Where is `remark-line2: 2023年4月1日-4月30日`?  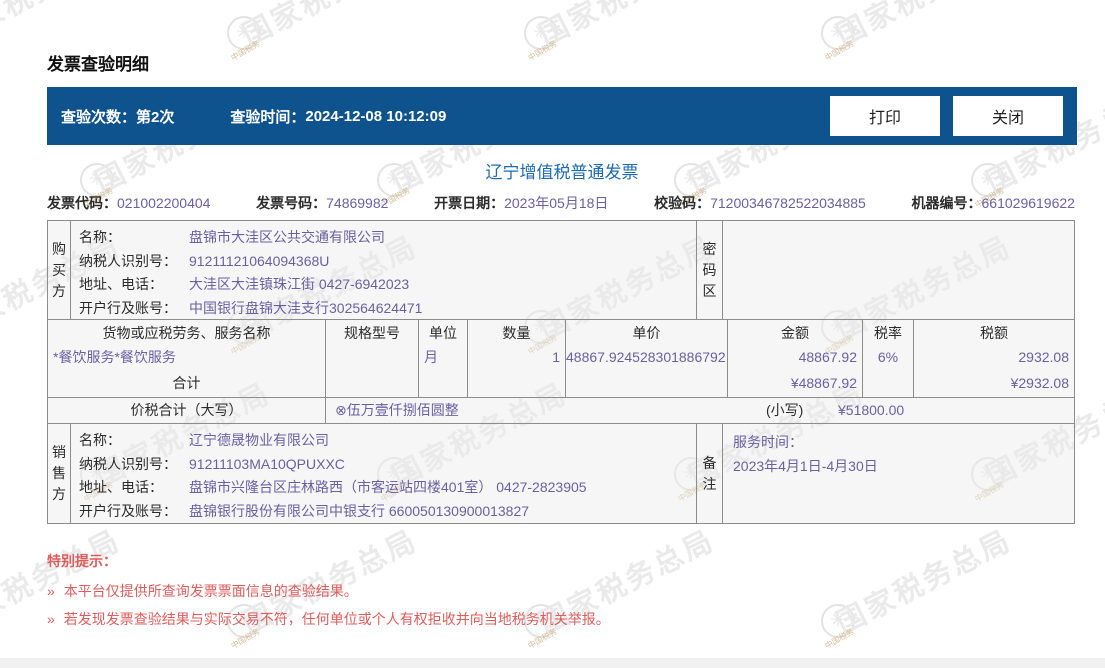
remark-line2: 2023年4月1日-4月30日 is located at coordinates (805, 466).